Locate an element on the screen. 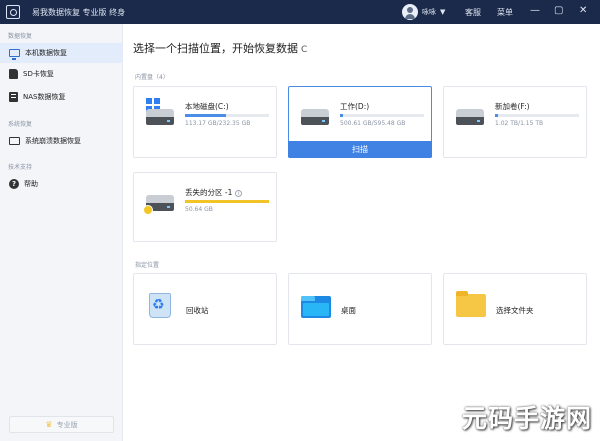 Image resolution: width=600 pixels, height=441 pixels. location-card-recycle-bin: 回收站 is located at coordinates (205, 309).